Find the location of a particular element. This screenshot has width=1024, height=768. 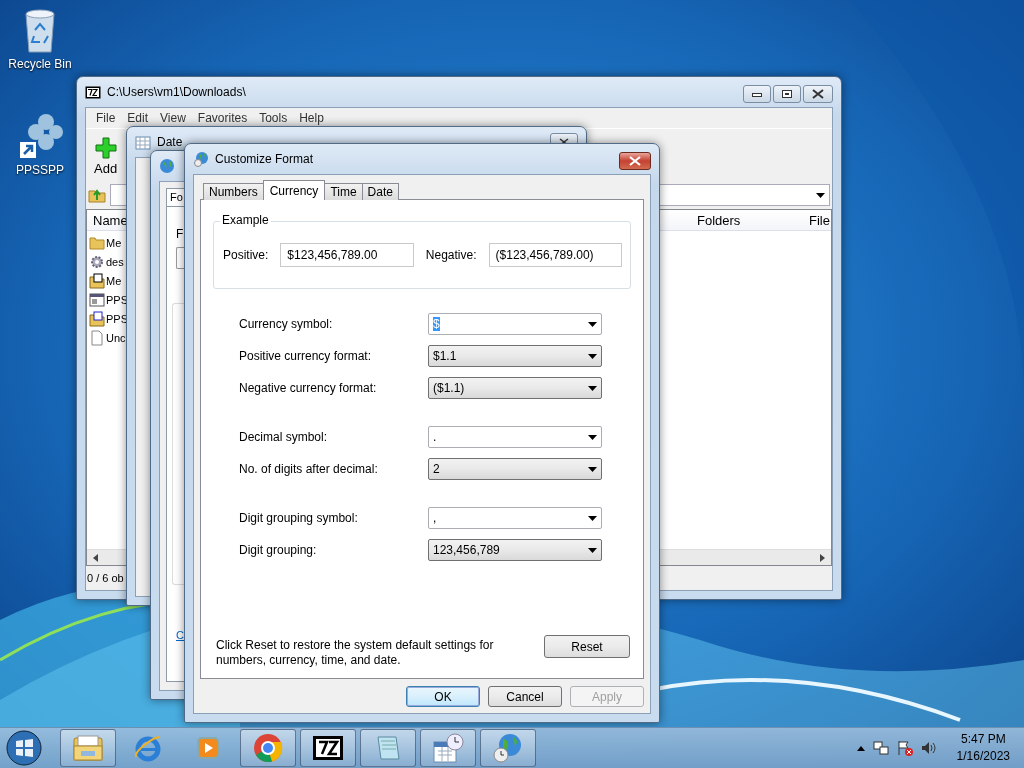

field-label: Digit grouping symbol: is located at coordinates (299, 518).